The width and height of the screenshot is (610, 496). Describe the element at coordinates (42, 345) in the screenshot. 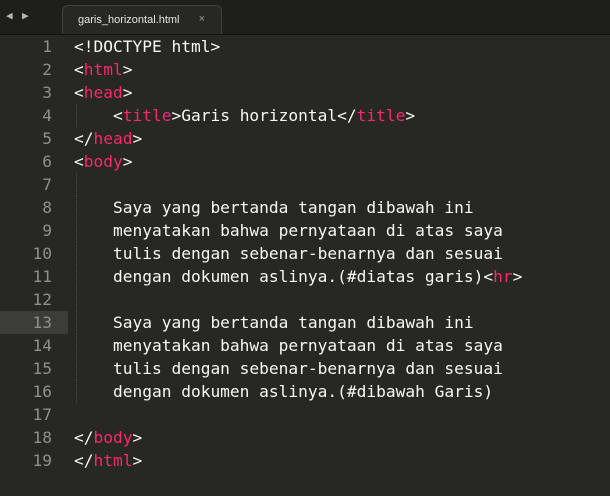

I see `line-number: 14` at that location.